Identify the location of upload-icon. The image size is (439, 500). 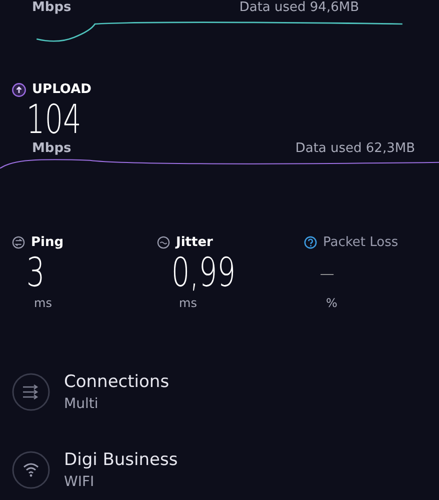
(19, 89).